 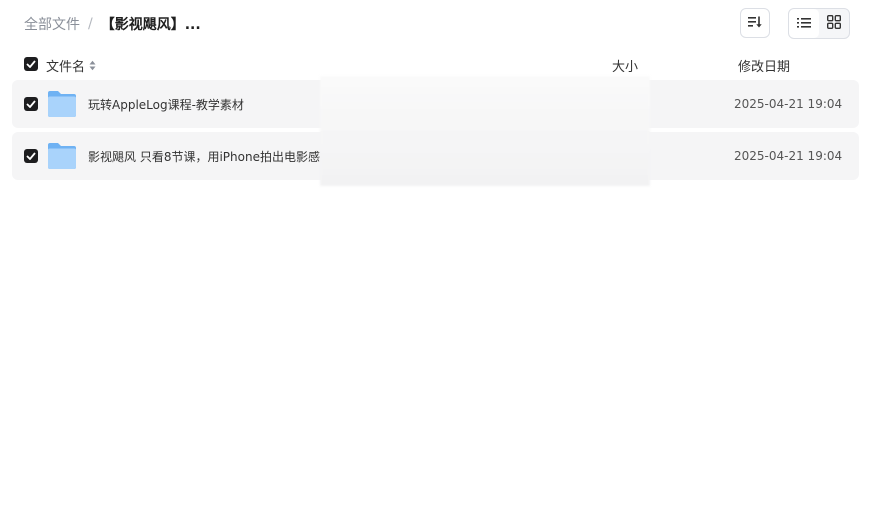 What do you see at coordinates (204, 156) in the screenshot?
I see `file-name: 影视飓风 只看8节课，用iPhone拍出电影感` at bounding box center [204, 156].